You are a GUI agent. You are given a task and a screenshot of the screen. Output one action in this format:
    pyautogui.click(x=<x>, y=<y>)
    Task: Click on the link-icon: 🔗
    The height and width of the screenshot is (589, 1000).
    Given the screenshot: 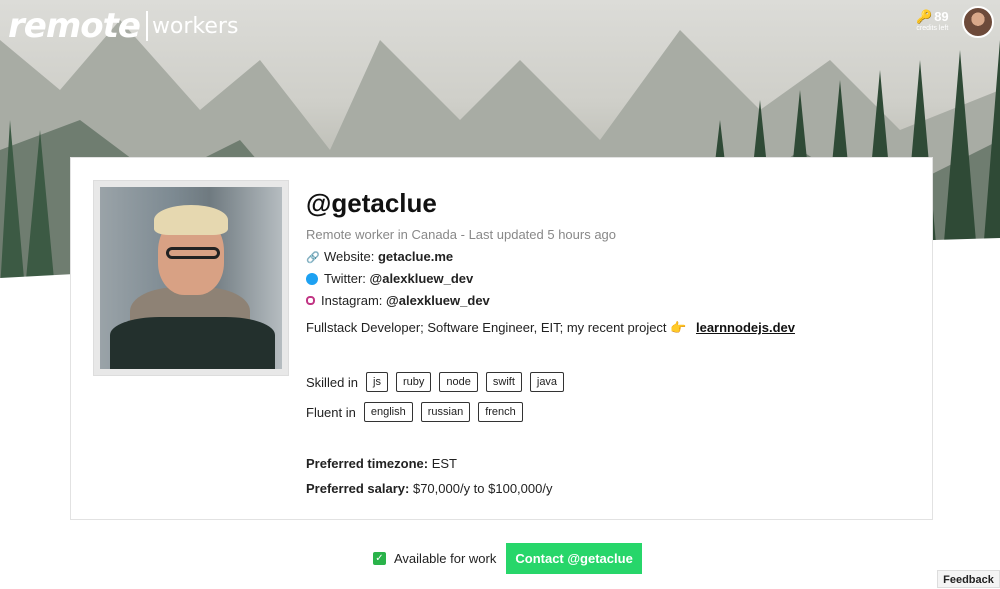 What is the action you would take?
    pyautogui.click(x=313, y=257)
    